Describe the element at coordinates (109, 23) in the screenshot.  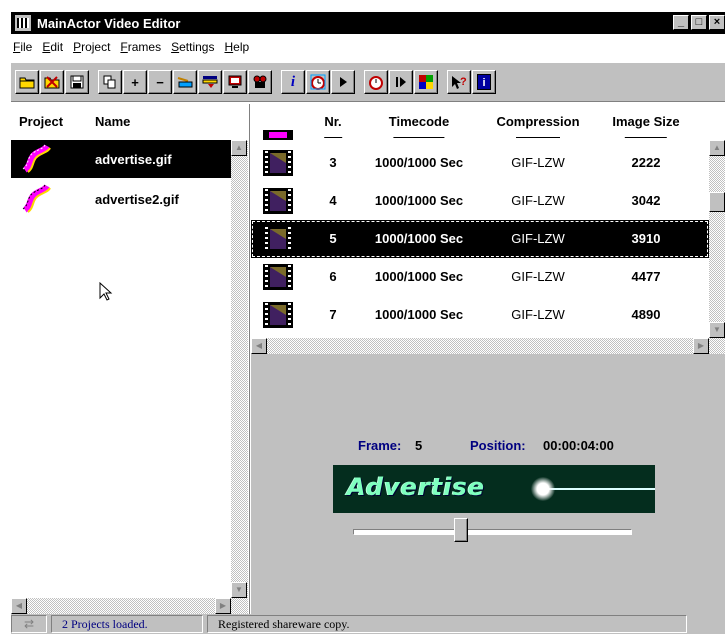
I see `window-title: MainActor Video Editor` at that location.